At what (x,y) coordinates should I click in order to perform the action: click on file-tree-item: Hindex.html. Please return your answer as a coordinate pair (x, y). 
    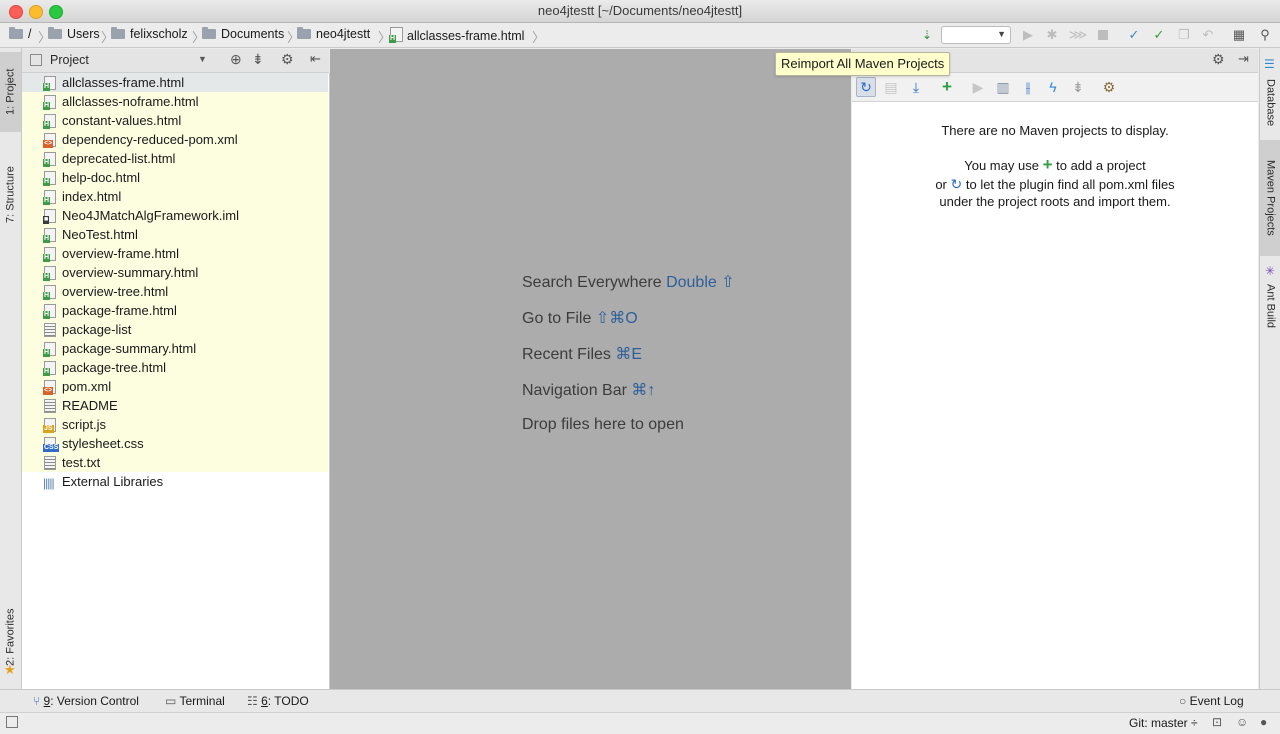
    Looking at the image, I should click on (175, 196).